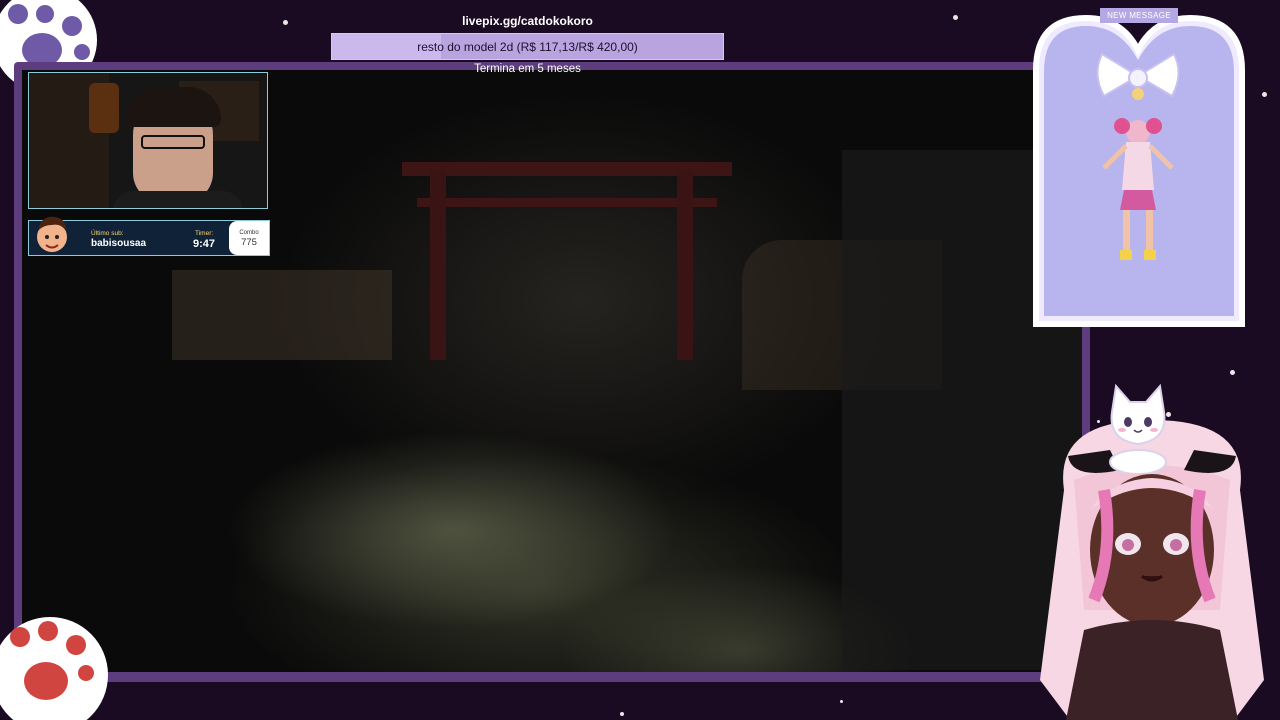 The width and height of the screenshot is (1280, 720). What do you see at coordinates (52, 234) in the screenshot?
I see `sub-avatar-icon` at bounding box center [52, 234].